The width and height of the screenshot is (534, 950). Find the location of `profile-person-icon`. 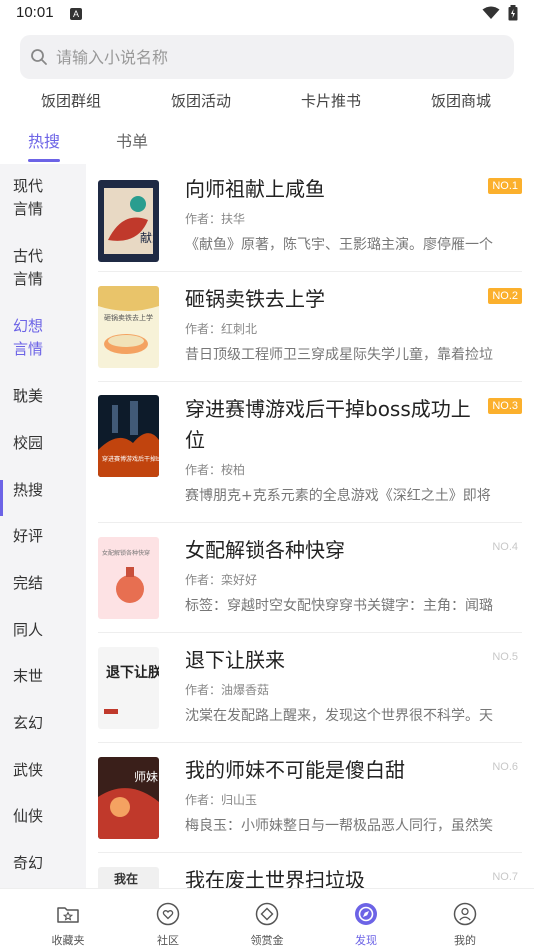

profile-person-icon is located at coordinates (465, 914).